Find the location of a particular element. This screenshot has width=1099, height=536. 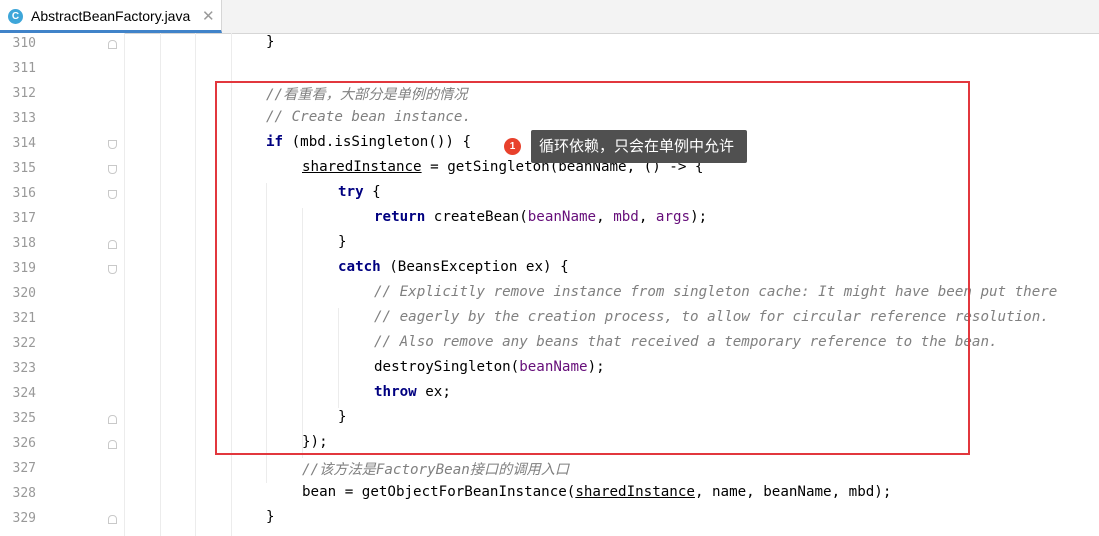

editor-tab-bar: C AbstractBeanFactory.java ✕ is located at coordinates (549, 17).